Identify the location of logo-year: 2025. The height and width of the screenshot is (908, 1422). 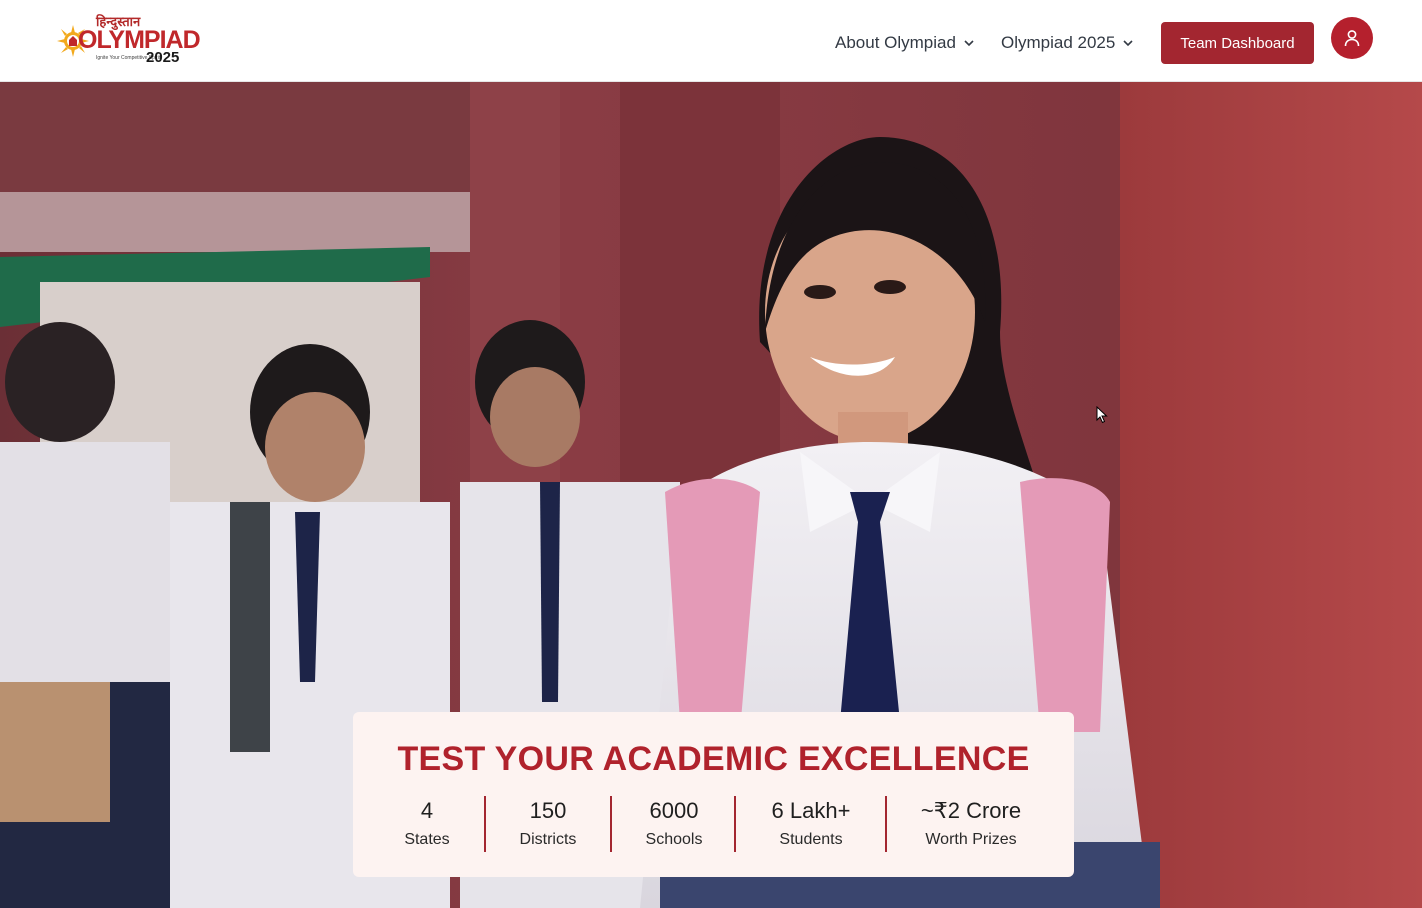
(163, 57).